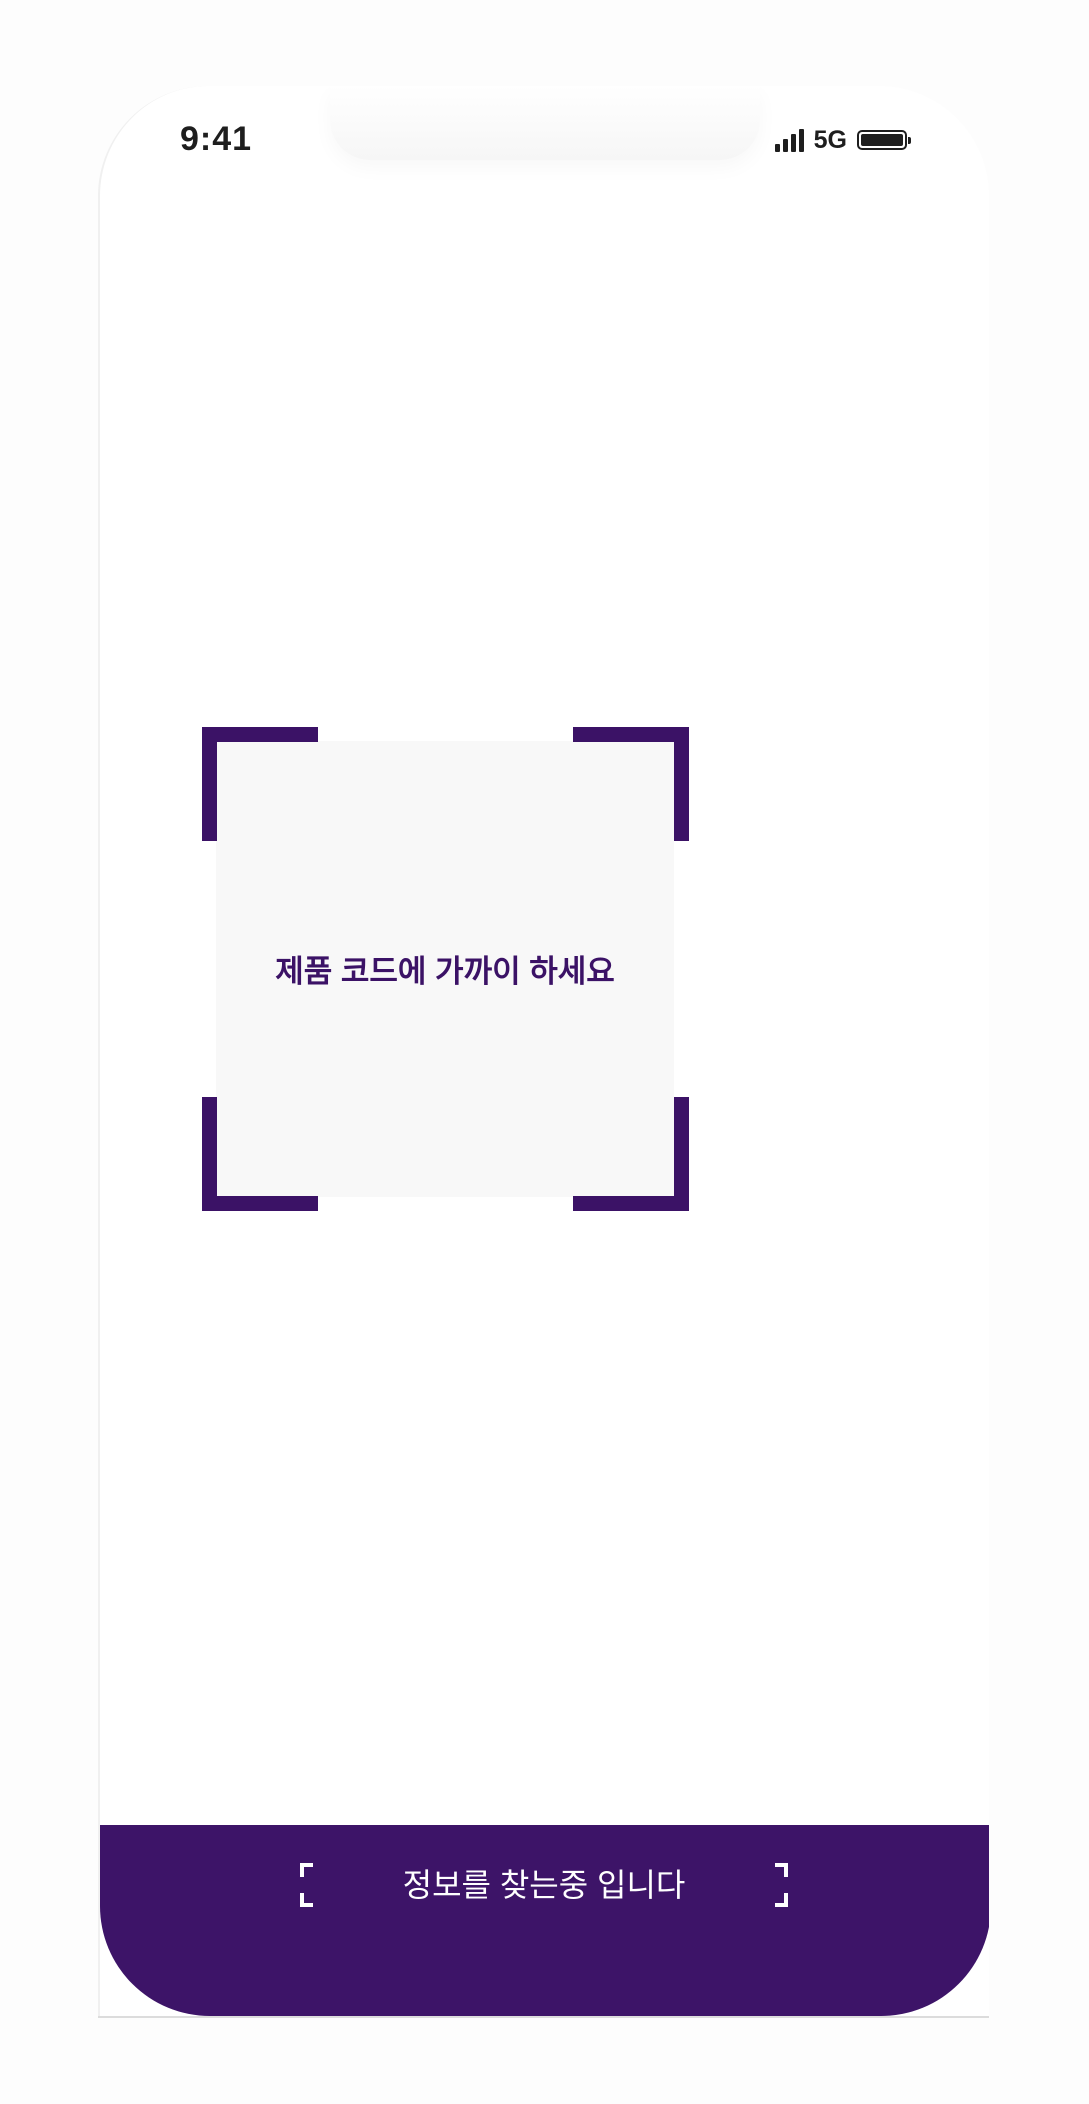  Describe the element at coordinates (545, 123) in the screenshot. I see `device-notch` at that location.